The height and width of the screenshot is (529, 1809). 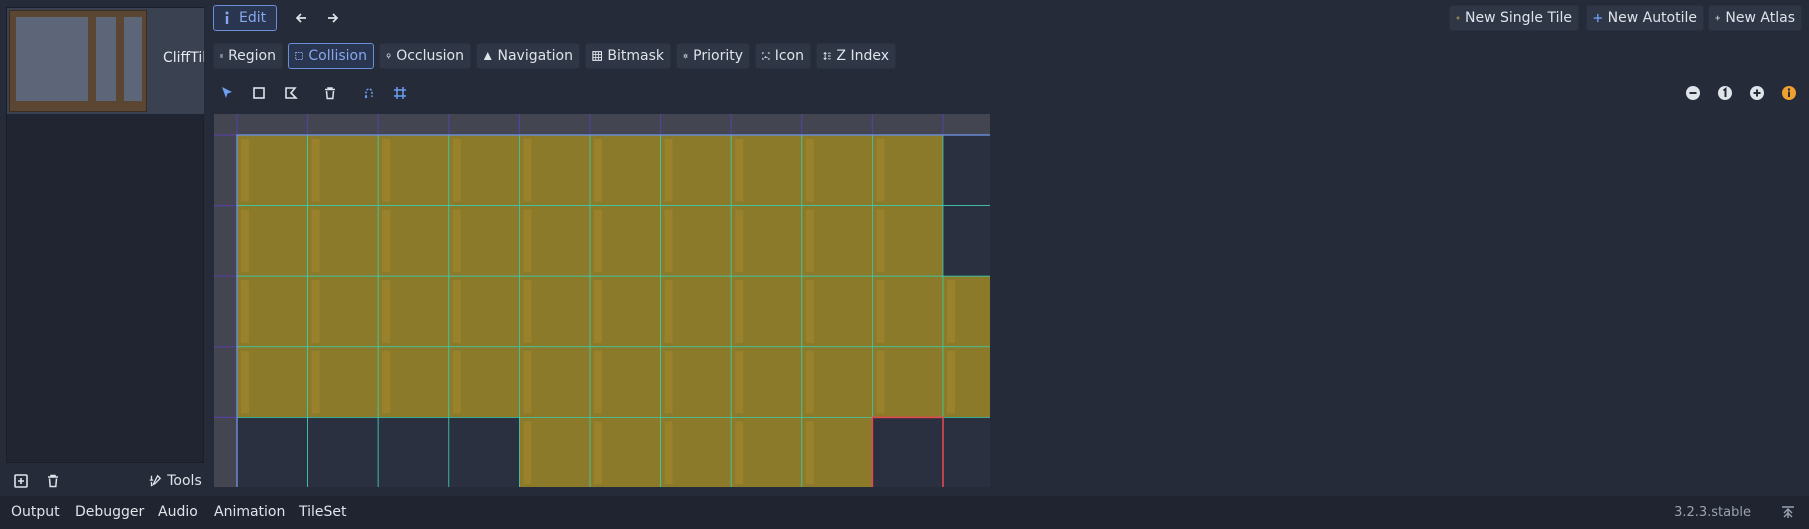 What do you see at coordinates (388, 56) in the screenshot?
I see `lightbulb-icon` at bounding box center [388, 56].